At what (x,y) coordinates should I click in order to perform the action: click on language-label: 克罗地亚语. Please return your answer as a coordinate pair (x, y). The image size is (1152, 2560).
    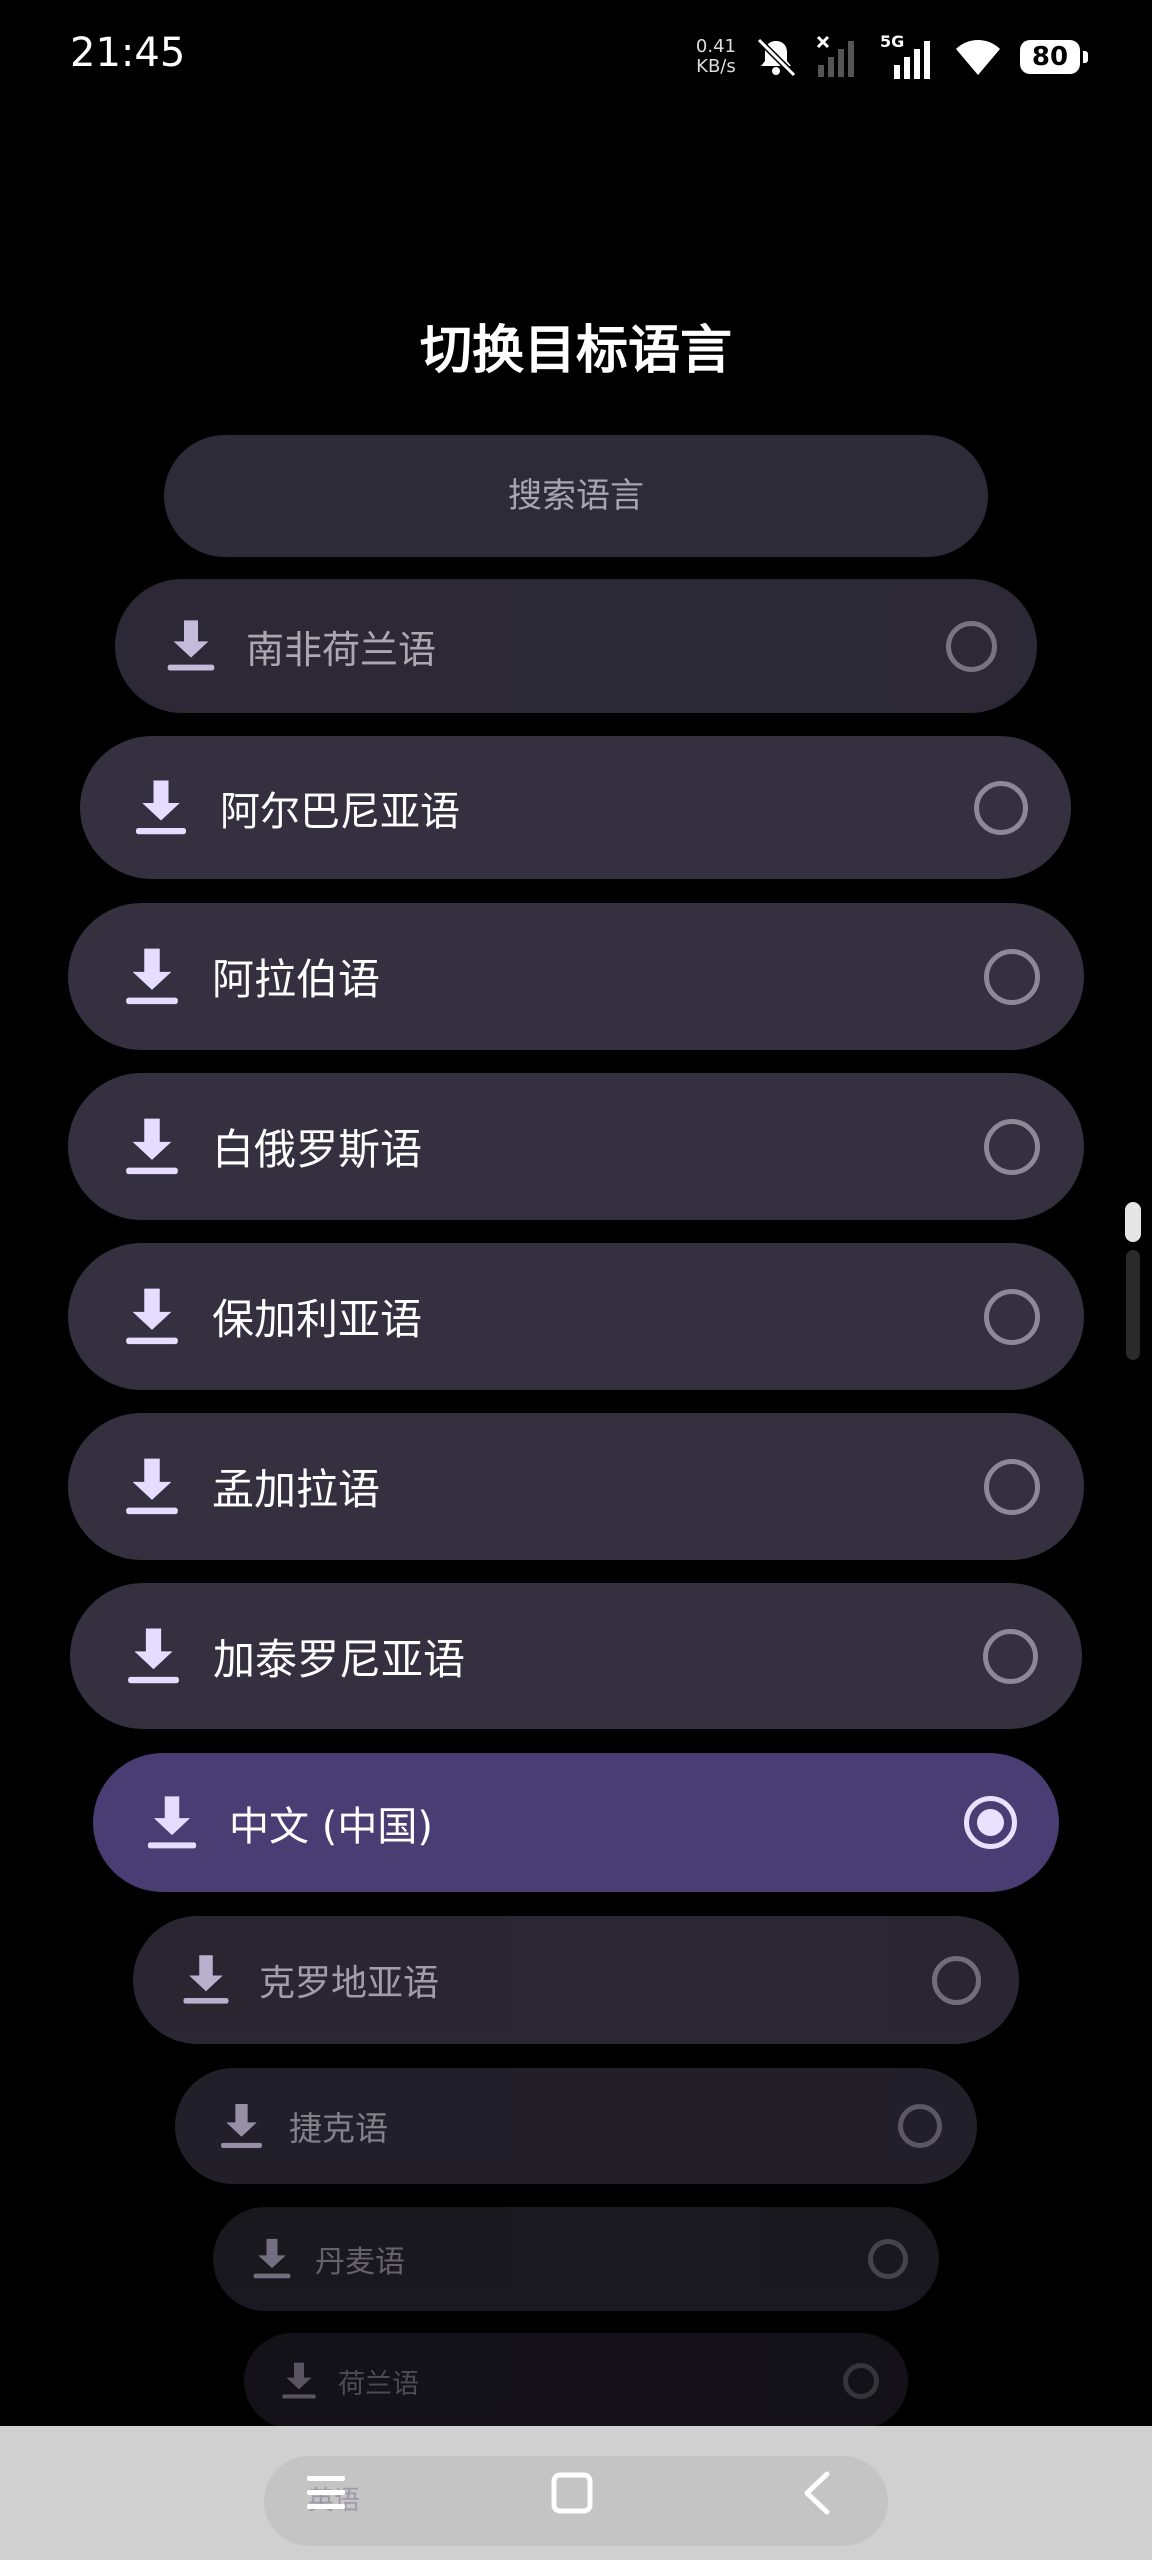
    Looking at the image, I should click on (349, 1983).